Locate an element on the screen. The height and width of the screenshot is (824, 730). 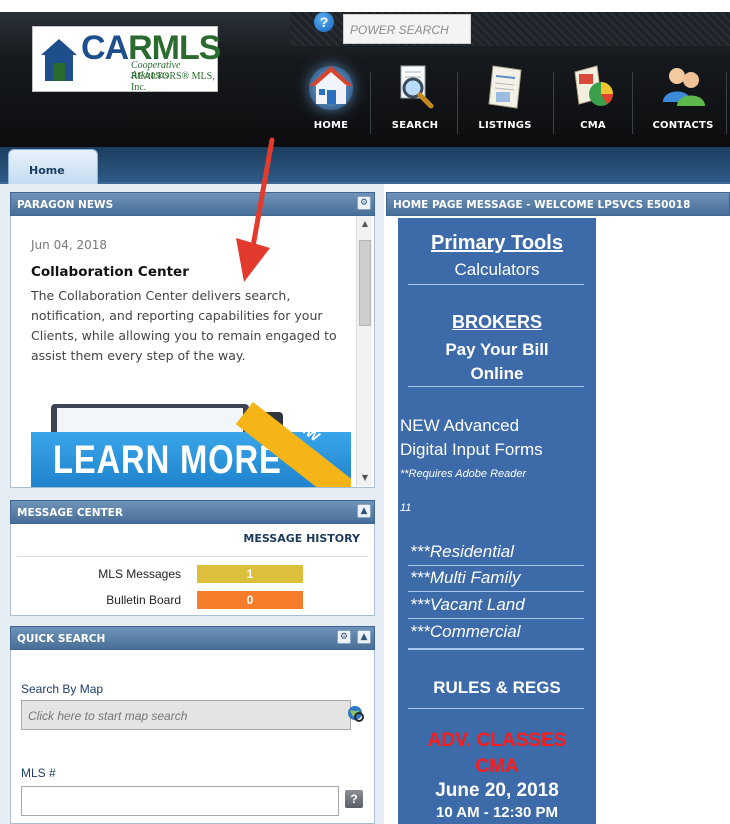
message-row-mls: MLS Messages 1 is located at coordinates (196, 574).